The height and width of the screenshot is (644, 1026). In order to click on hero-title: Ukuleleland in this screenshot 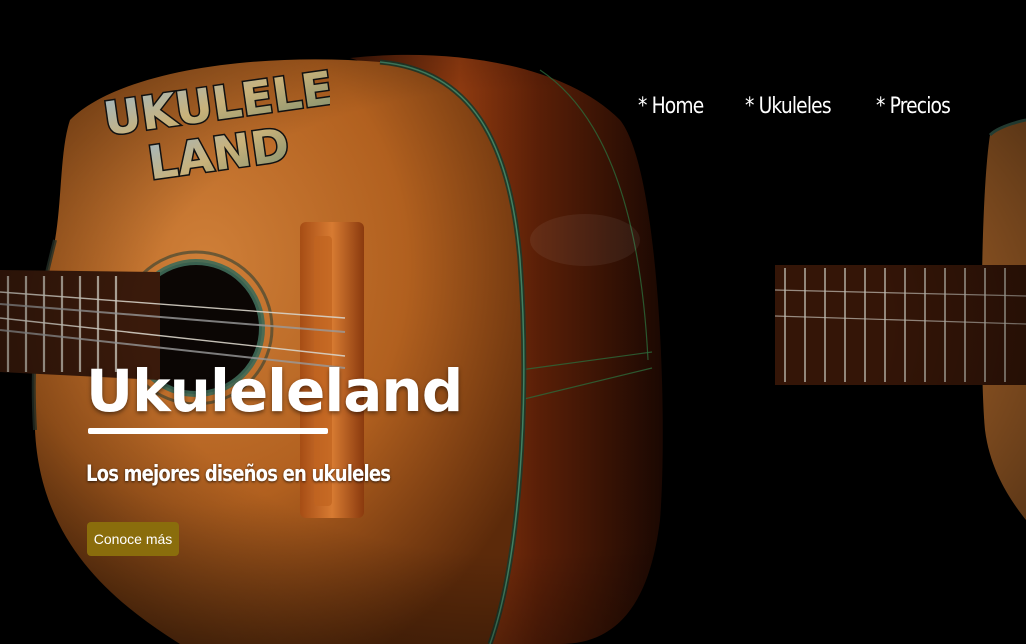, I will do `click(274, 391)`.